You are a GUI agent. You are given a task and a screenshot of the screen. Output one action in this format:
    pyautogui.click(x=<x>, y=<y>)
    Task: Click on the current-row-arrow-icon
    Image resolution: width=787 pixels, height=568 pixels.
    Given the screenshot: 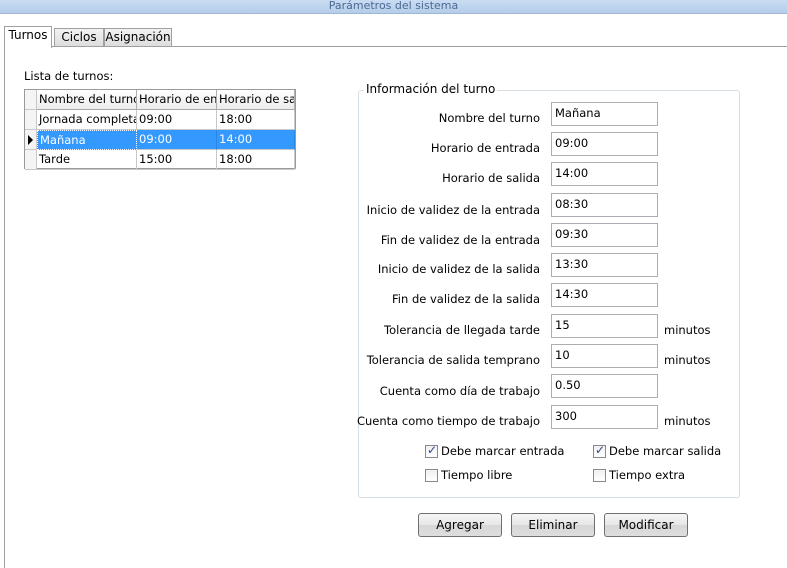 What is the action you would take?
    pyautogui.click(x=30, y=140)
    